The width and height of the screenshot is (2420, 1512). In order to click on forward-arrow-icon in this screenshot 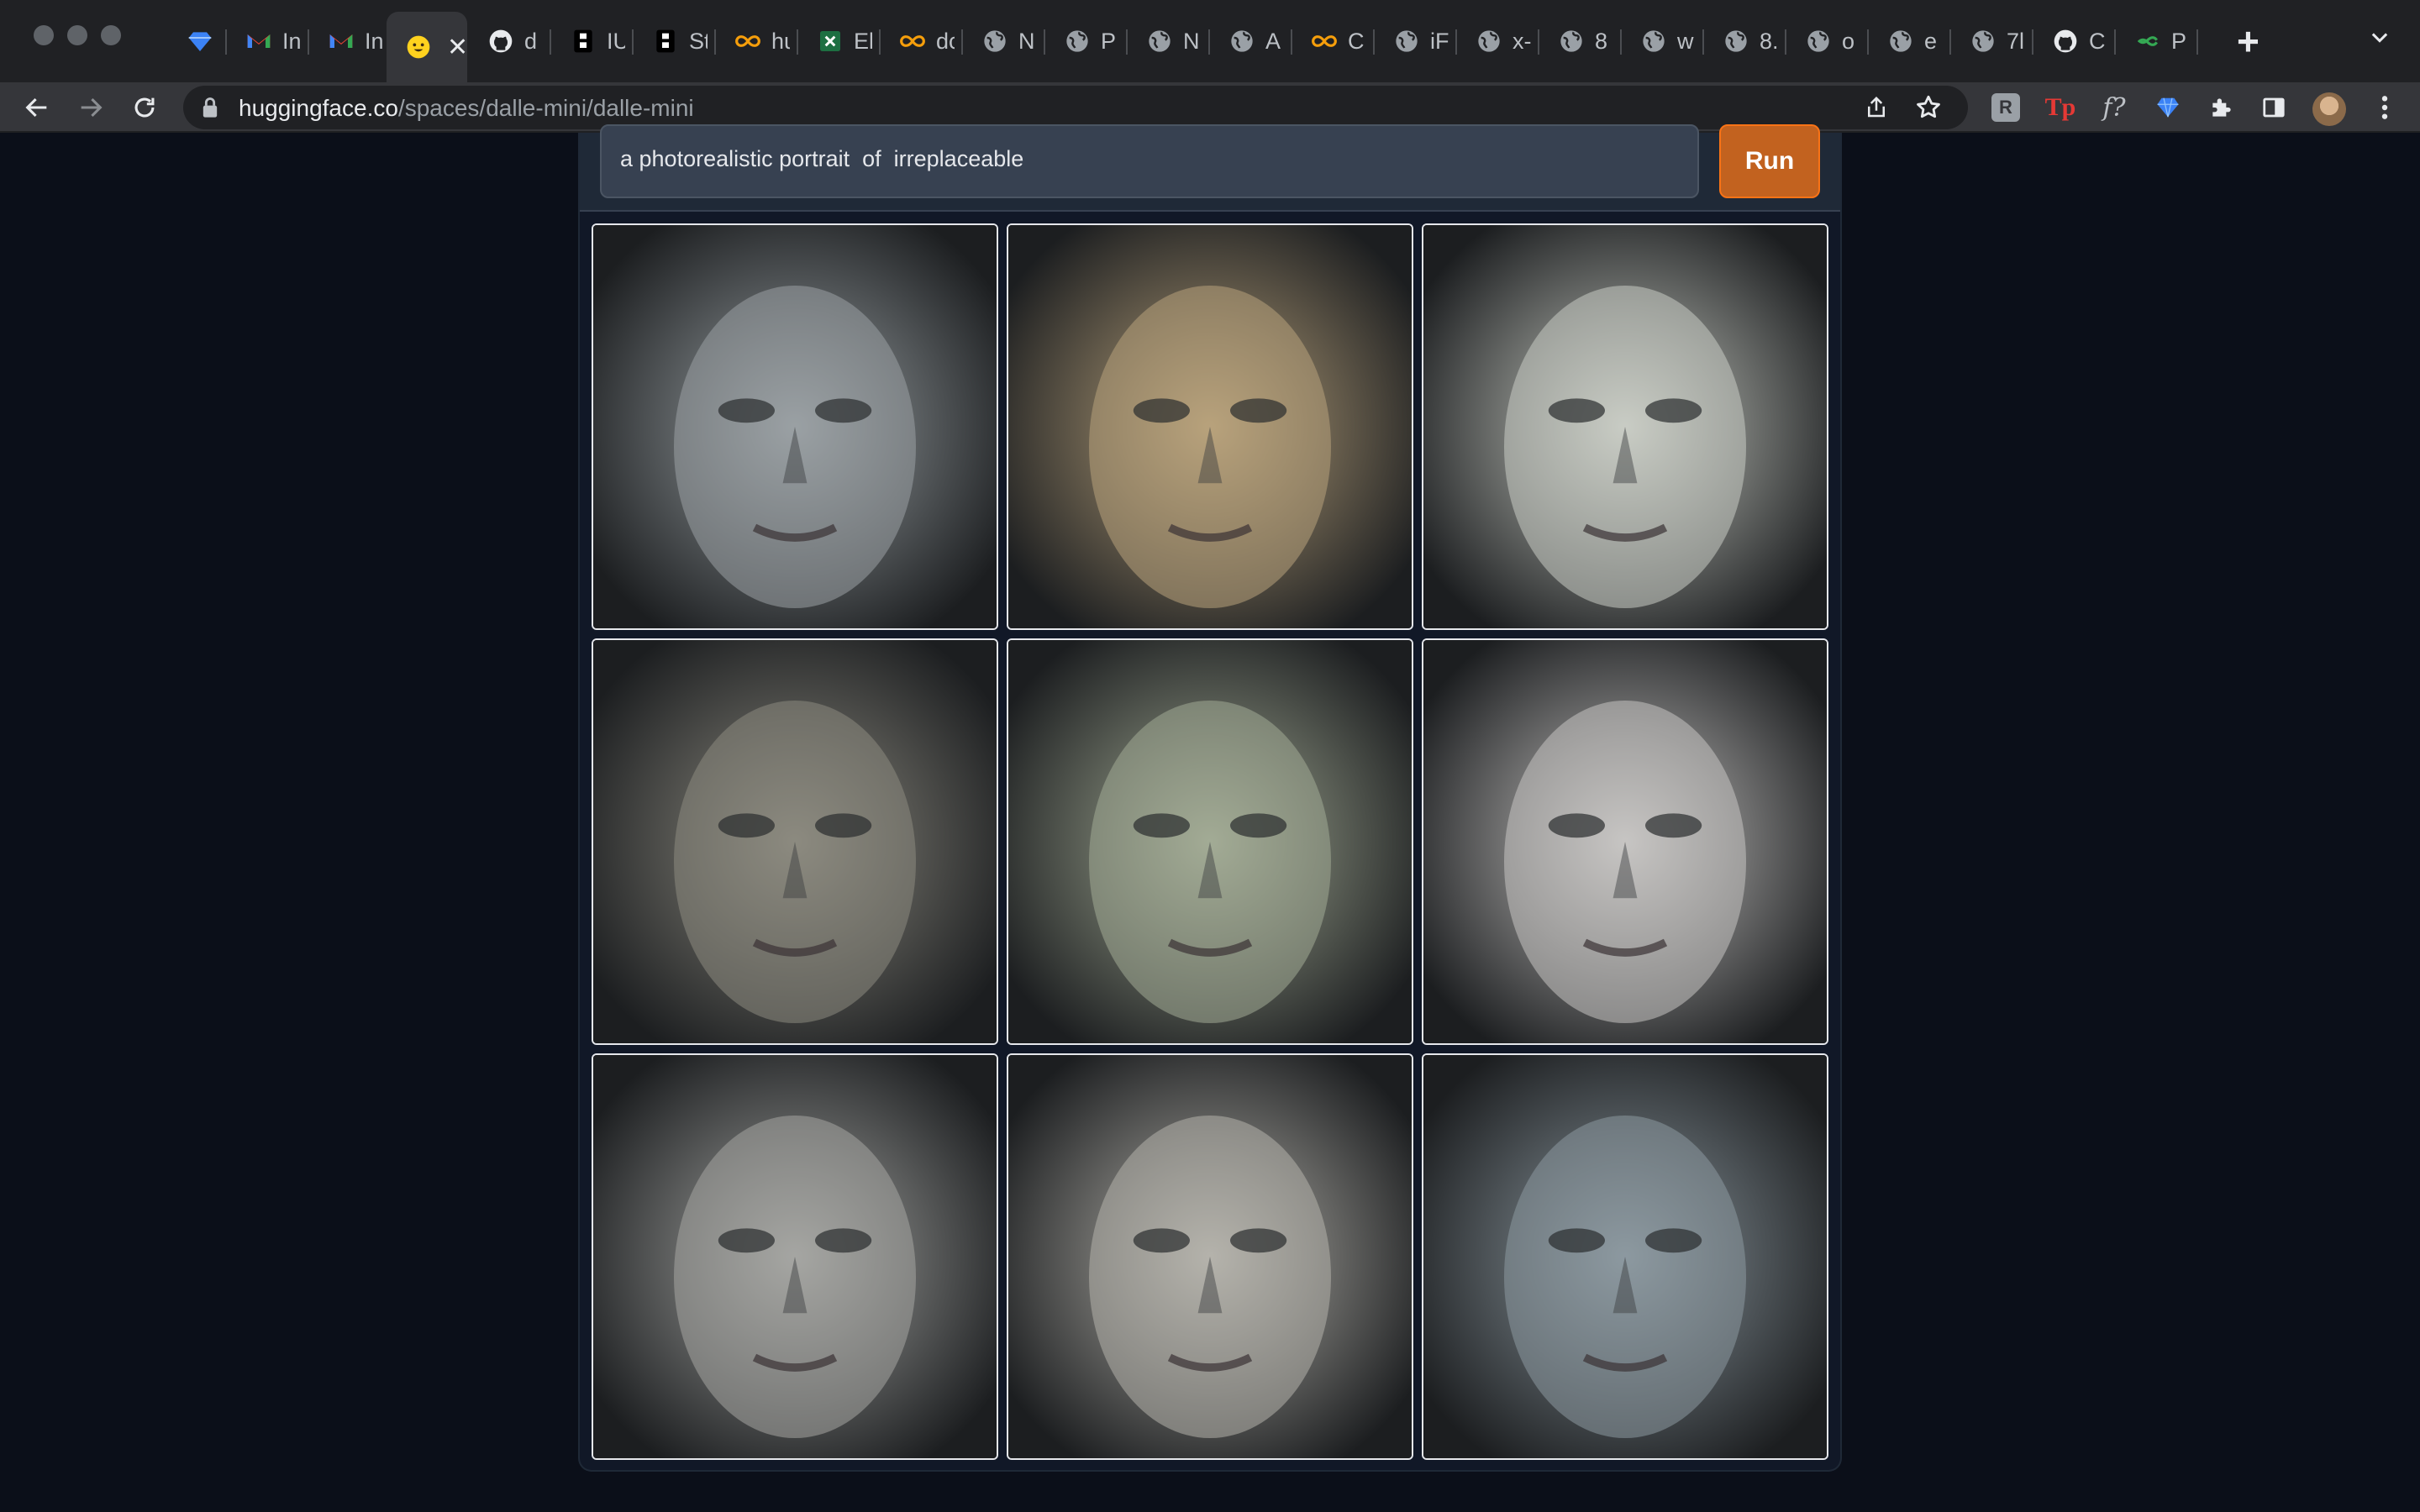, I will do `click(91, 107)`.